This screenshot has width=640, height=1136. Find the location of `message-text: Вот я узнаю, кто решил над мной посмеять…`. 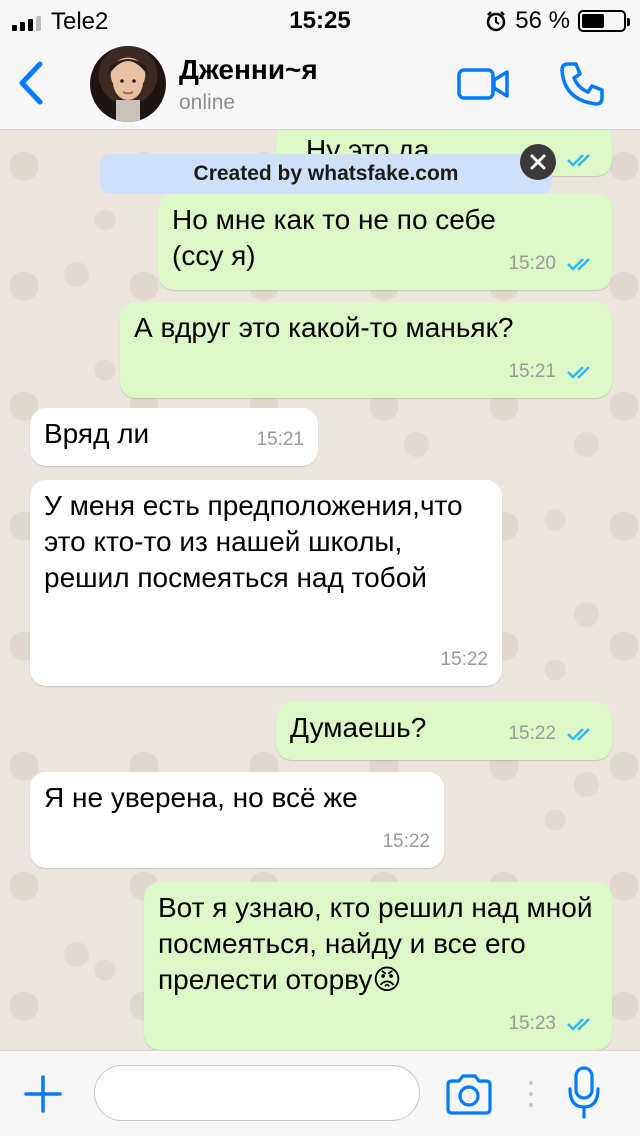

message-text: Вот я узнаю, кто решил над мной посмеять… is located at coordinates (378, 944).